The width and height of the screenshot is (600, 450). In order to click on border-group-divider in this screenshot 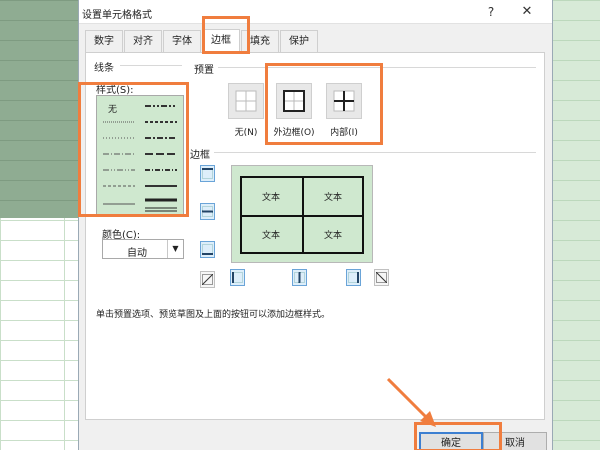, I will do `click(375, 152)`.